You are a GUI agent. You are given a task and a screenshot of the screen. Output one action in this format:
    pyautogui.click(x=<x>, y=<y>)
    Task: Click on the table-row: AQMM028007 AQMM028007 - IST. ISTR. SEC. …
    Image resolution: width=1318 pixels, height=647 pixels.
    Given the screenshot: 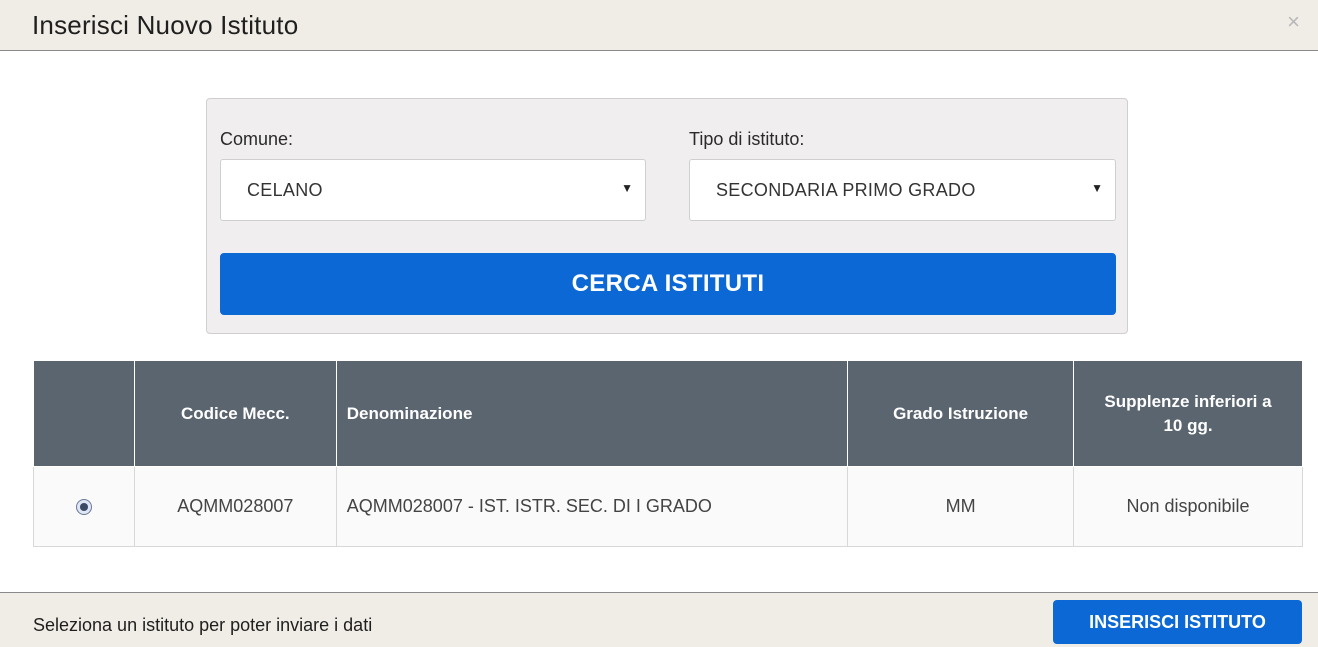 What is the action you would take?
    pyautogui.click(x=668, y=506)
    